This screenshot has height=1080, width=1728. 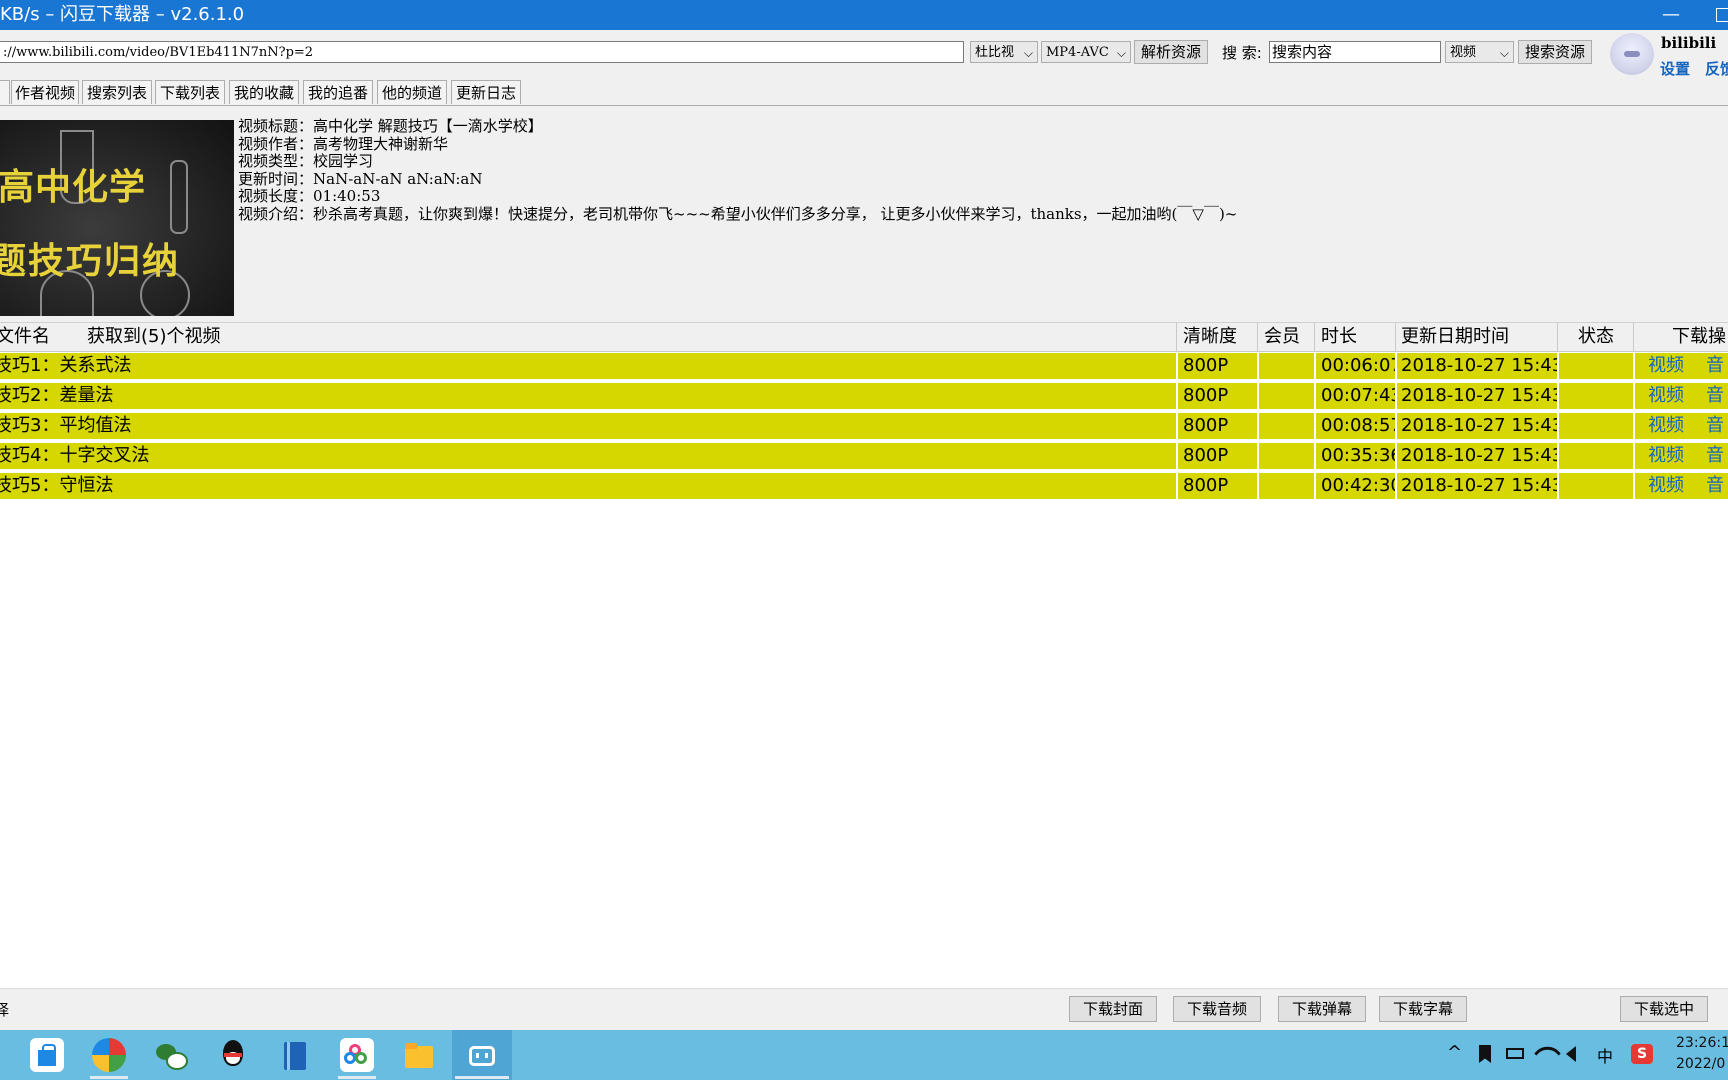 What do you see at coordinates (1515, 1053) in the screenshot?
I see `battery-icon` at bounding box center [1515, 1053].